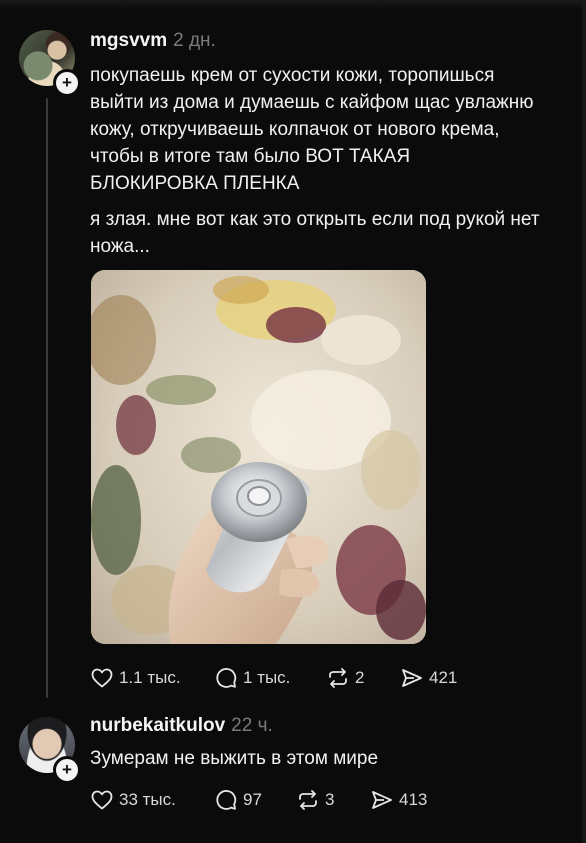 The image size is (586, 843). What do you see at coordinates (413, 799) in the screenshot?
I see `share-count: 413` at bounding box center [413, 799].